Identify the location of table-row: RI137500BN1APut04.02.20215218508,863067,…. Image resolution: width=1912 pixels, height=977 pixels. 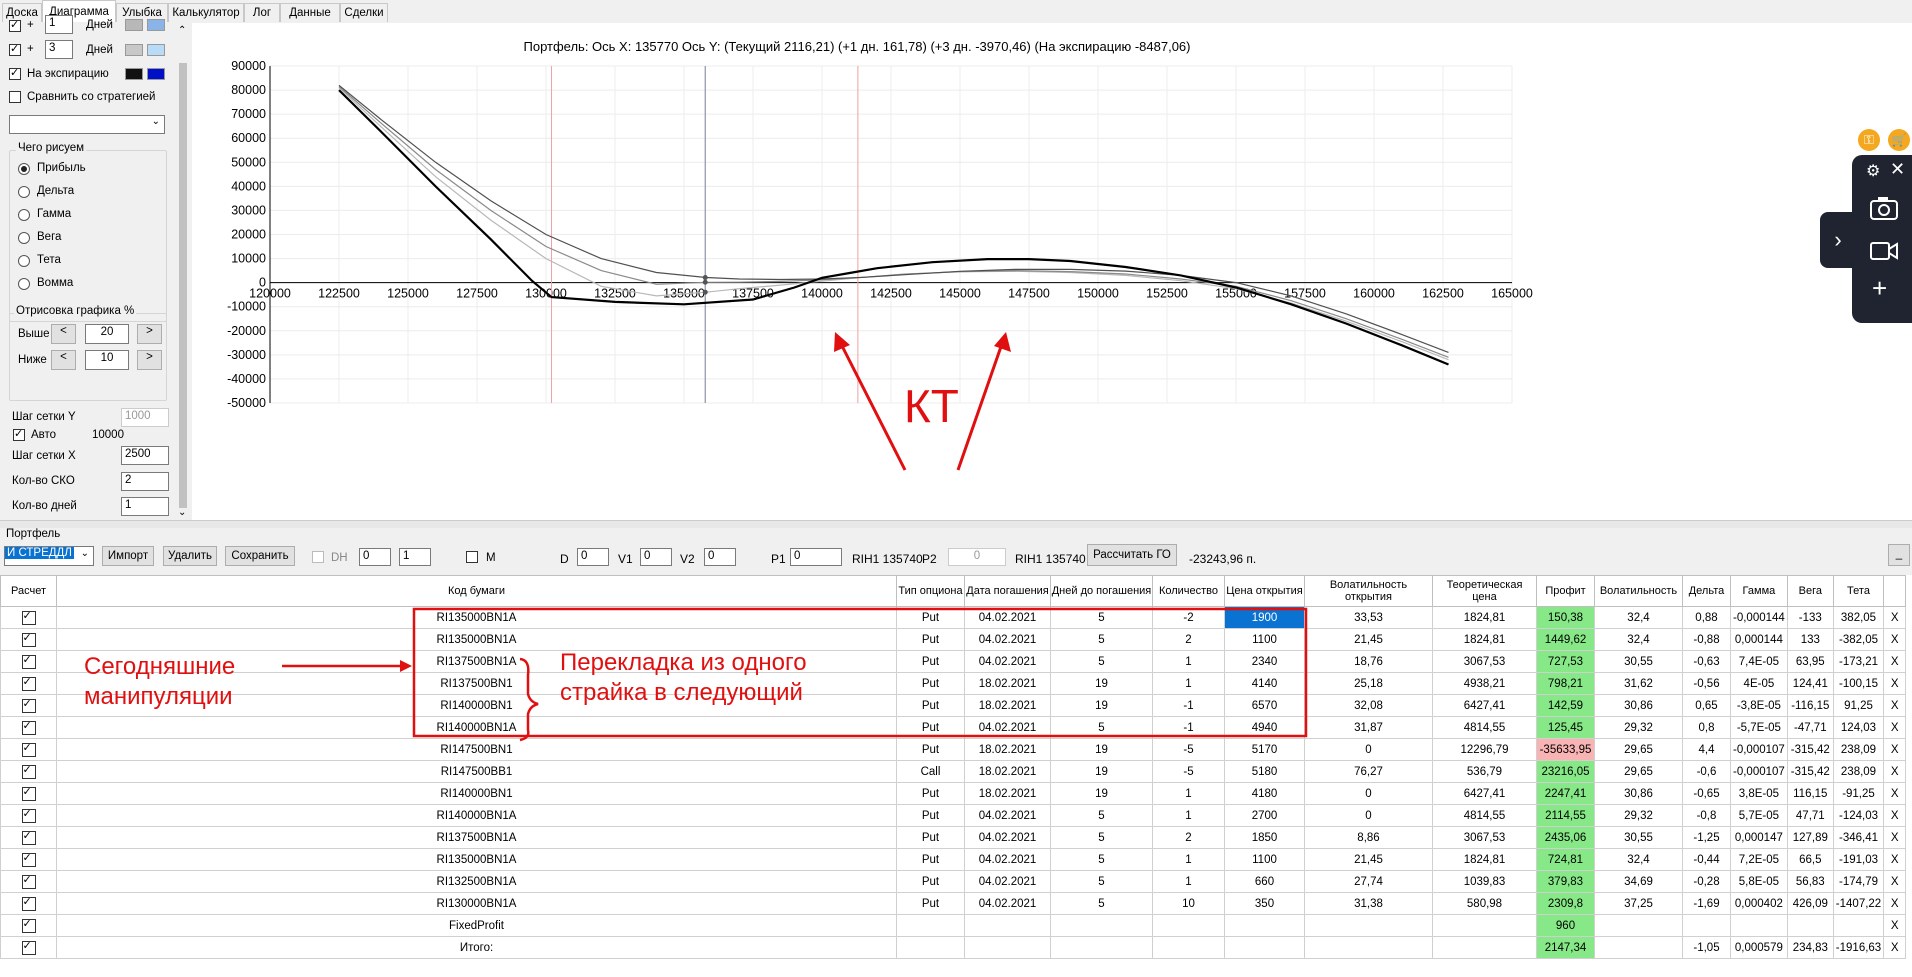
(953, 837).